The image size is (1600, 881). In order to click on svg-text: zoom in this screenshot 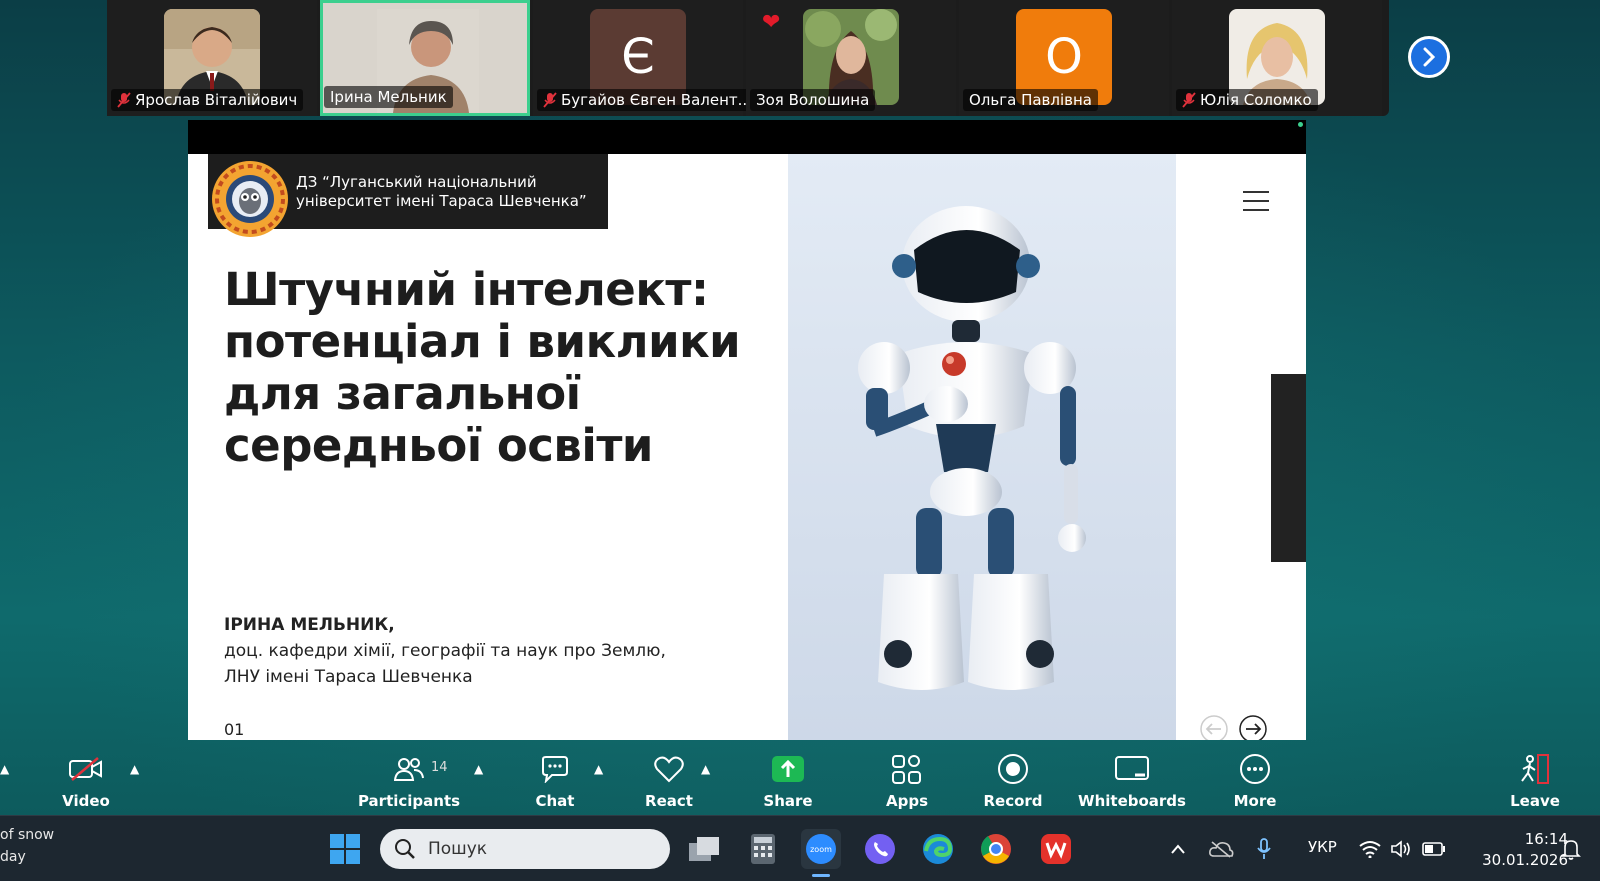, I will do `click(821, 849)`.